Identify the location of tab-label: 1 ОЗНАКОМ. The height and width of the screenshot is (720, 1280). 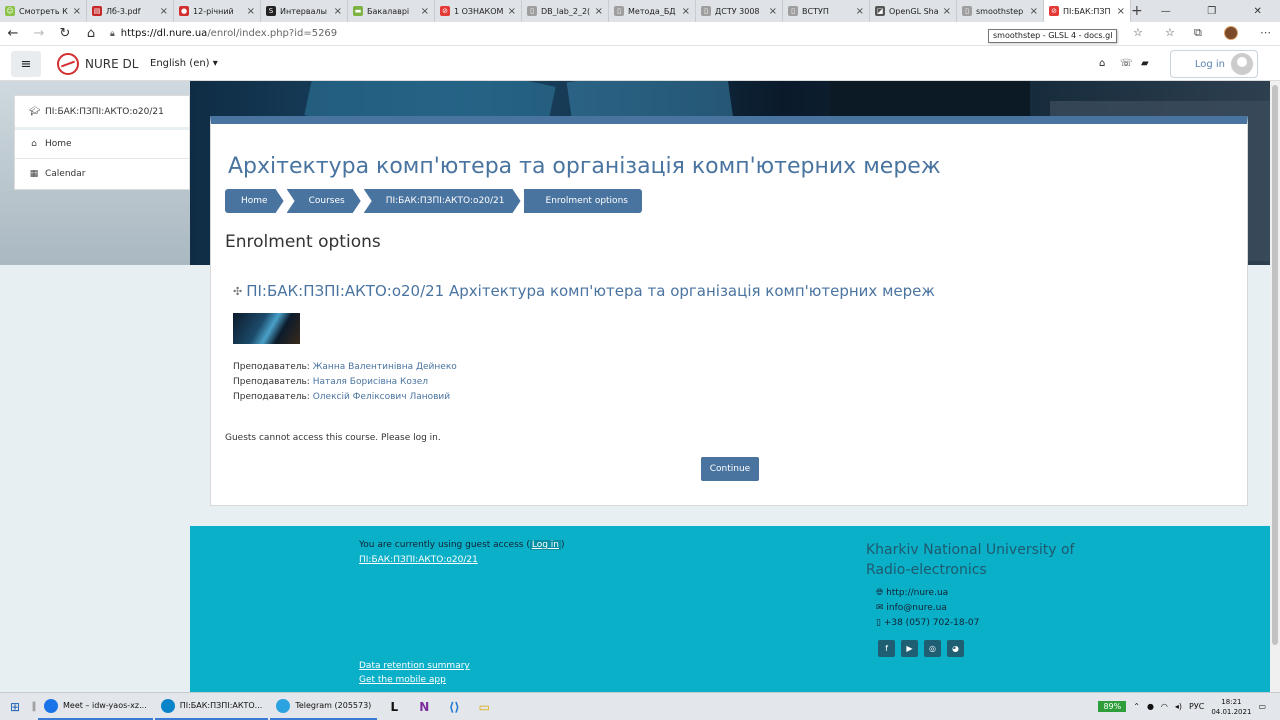
(479, 11).